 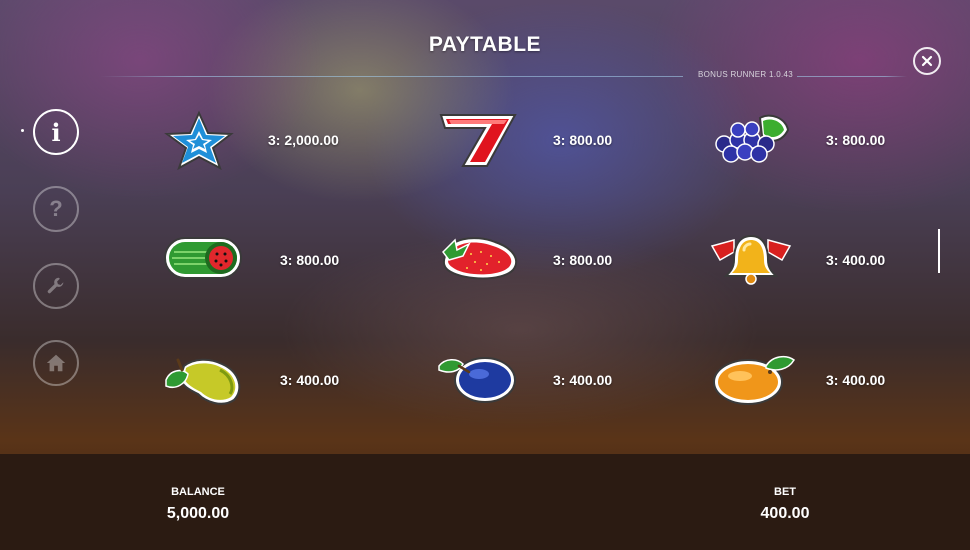 What do you see at coordinates (303, 140) in the screenshot?
I see `payout-star: 3: 2,000.00` at bounding box center [303, 140].